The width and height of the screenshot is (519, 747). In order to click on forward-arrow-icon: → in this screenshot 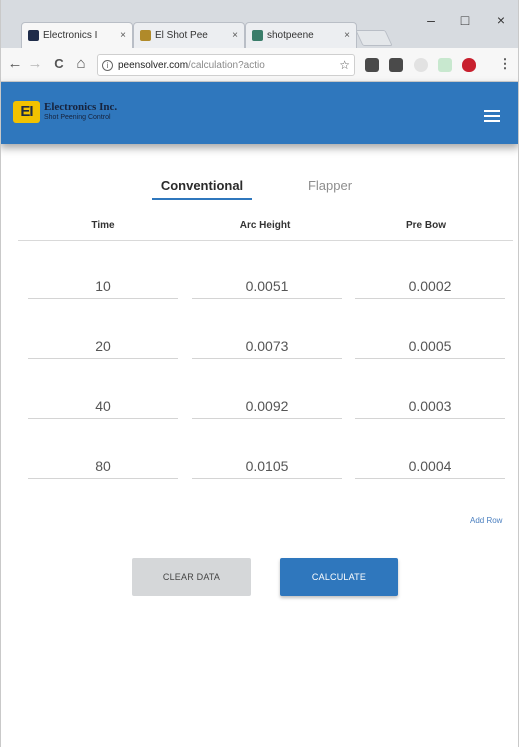, I will do `click(35, 64)`.